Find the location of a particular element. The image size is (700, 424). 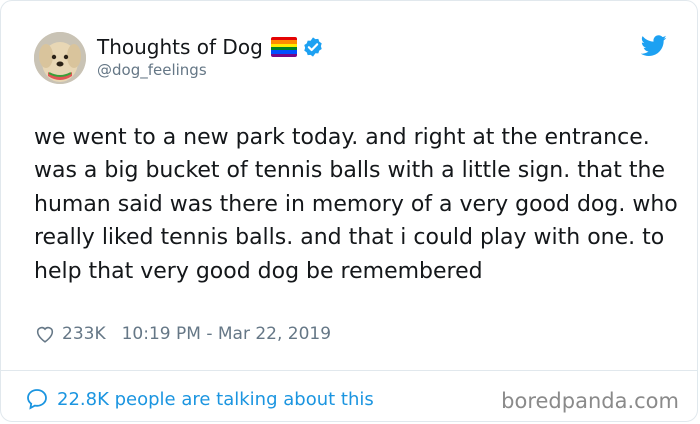

tweet-timestamp: 10:19 PM - Mar 22, 2019 is located at coordinates (226, 334).